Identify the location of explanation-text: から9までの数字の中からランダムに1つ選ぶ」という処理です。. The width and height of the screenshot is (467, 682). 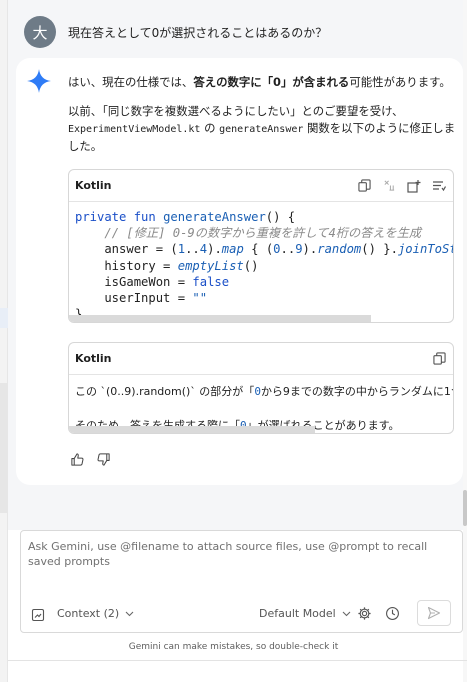
(356, 391).